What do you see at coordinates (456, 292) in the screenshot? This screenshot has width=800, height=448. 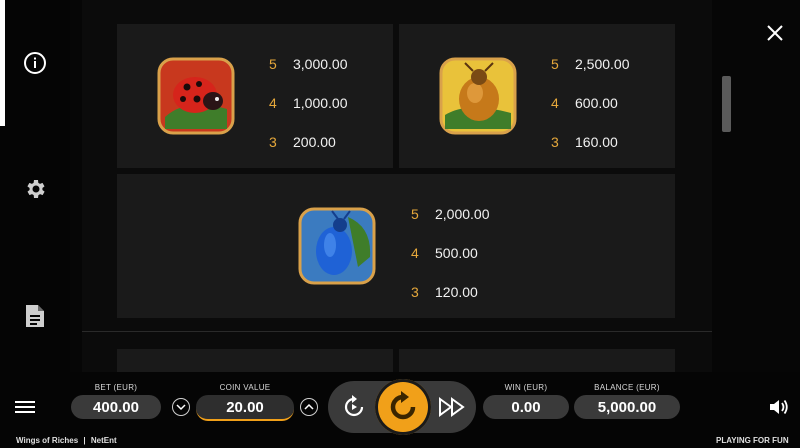 I see `payout-value: 120.00` at bounding box center [456, 292].